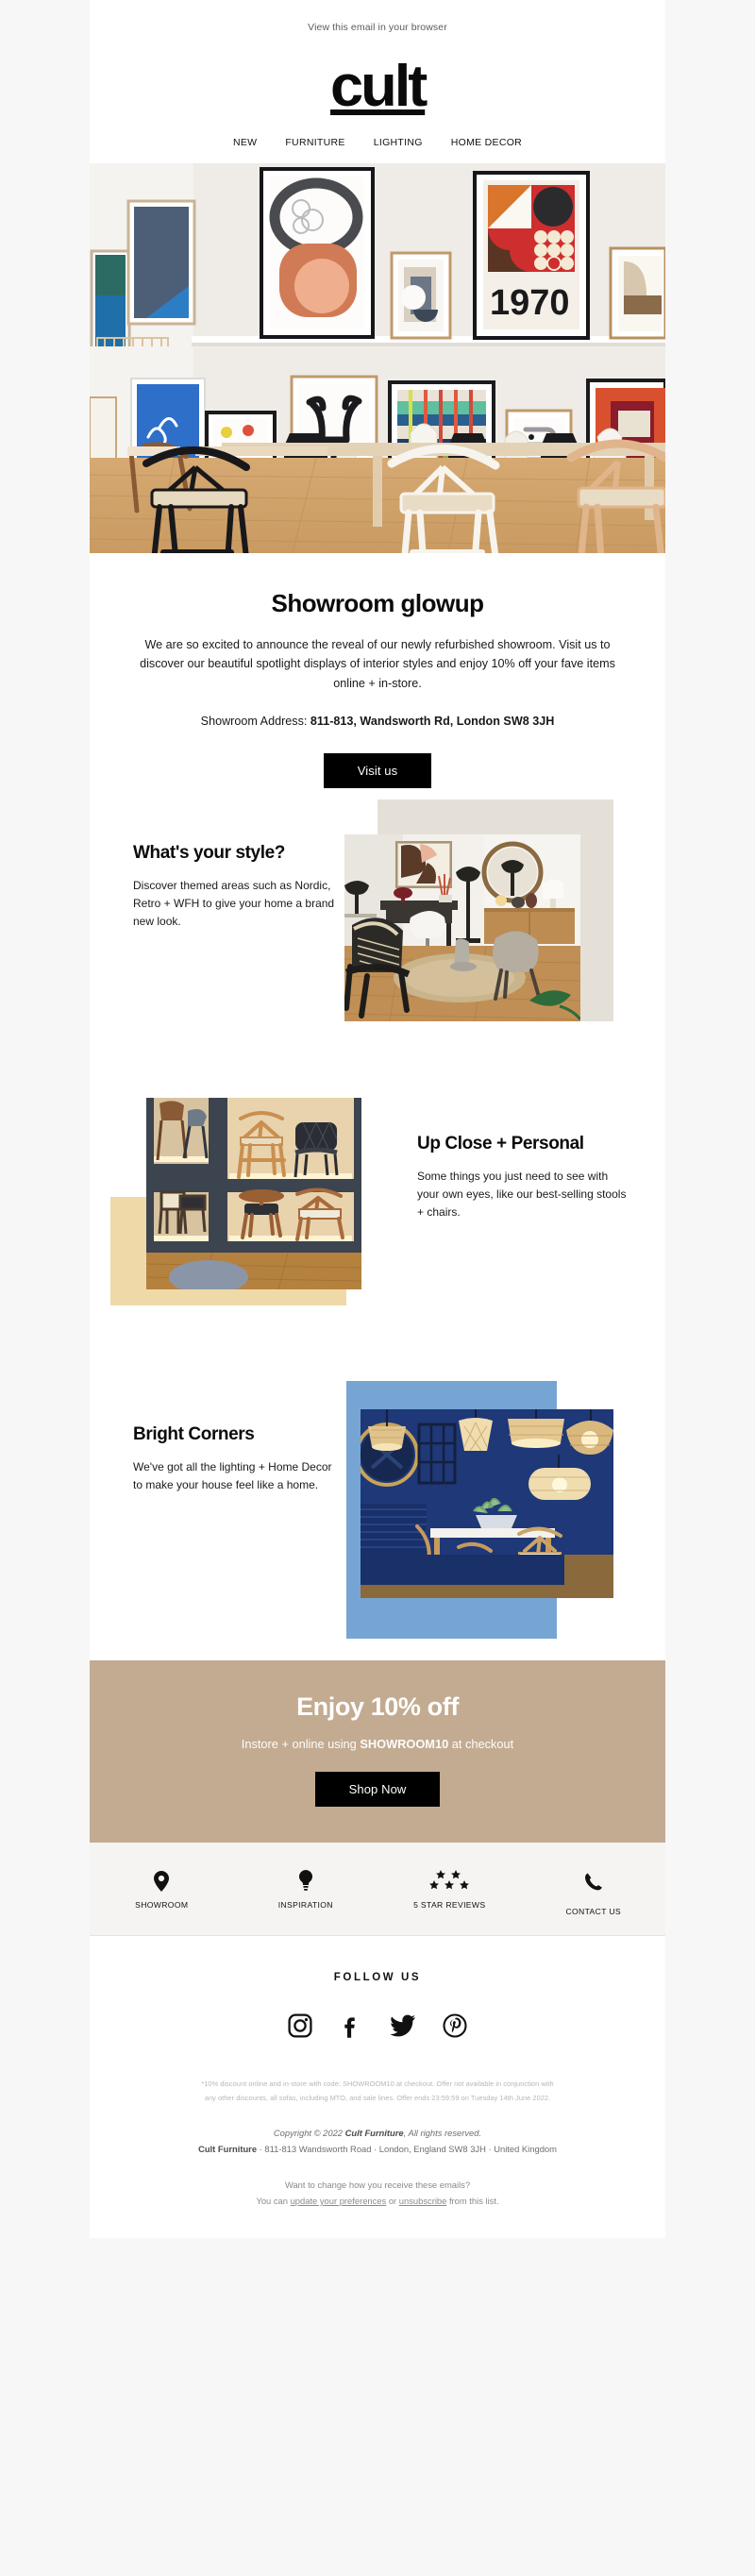 Image resolution: width=755 pixels, height=2576 pixels. I want to click on visit-us-row: Visit us, so click(378, 760).